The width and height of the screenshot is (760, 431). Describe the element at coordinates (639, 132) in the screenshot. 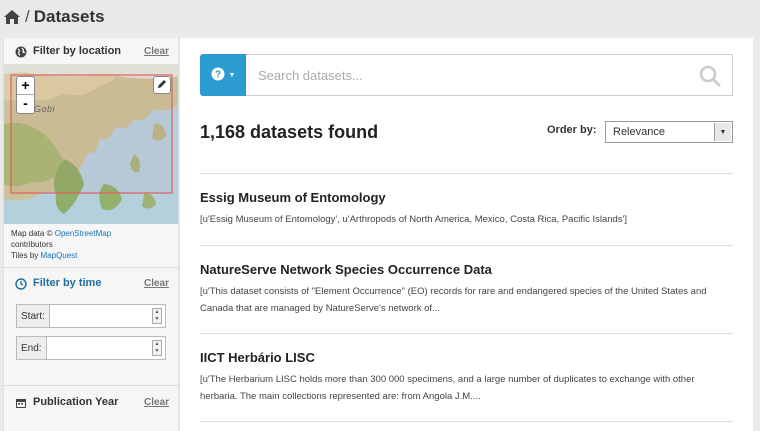

I see `order-by-value: Relevance` at that location.